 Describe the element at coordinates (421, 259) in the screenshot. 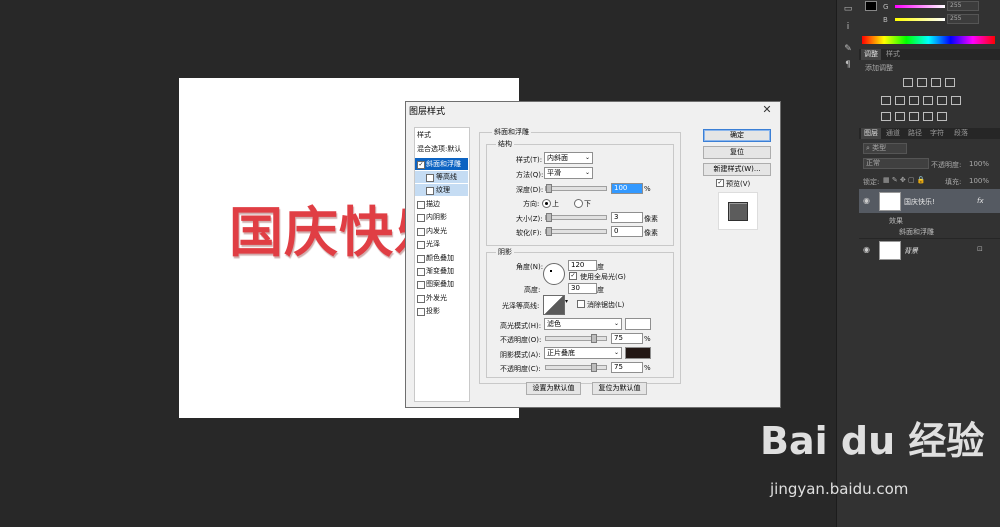

I see `color-overlay-checkbox` at that location.